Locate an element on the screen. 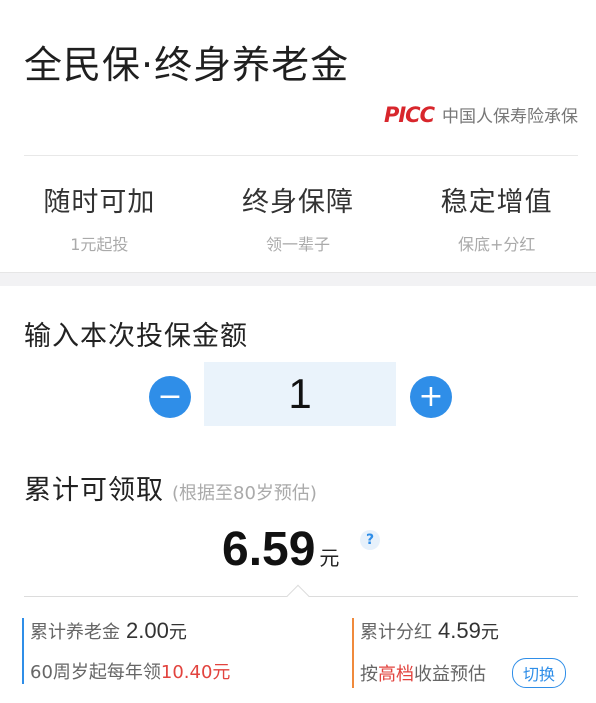  pension-unit: 元 is located at coordinates (177, 632).